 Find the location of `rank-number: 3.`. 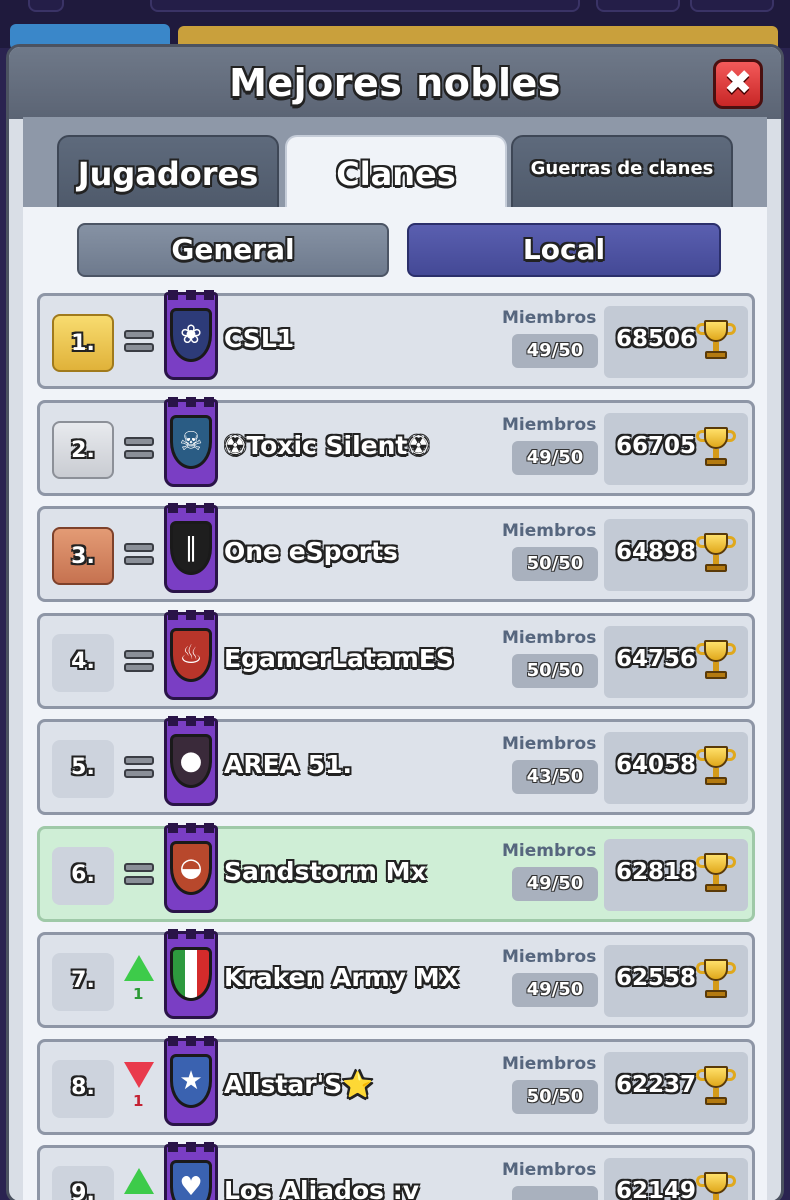

rank-number: 3. is located at coordinates (83, 556).